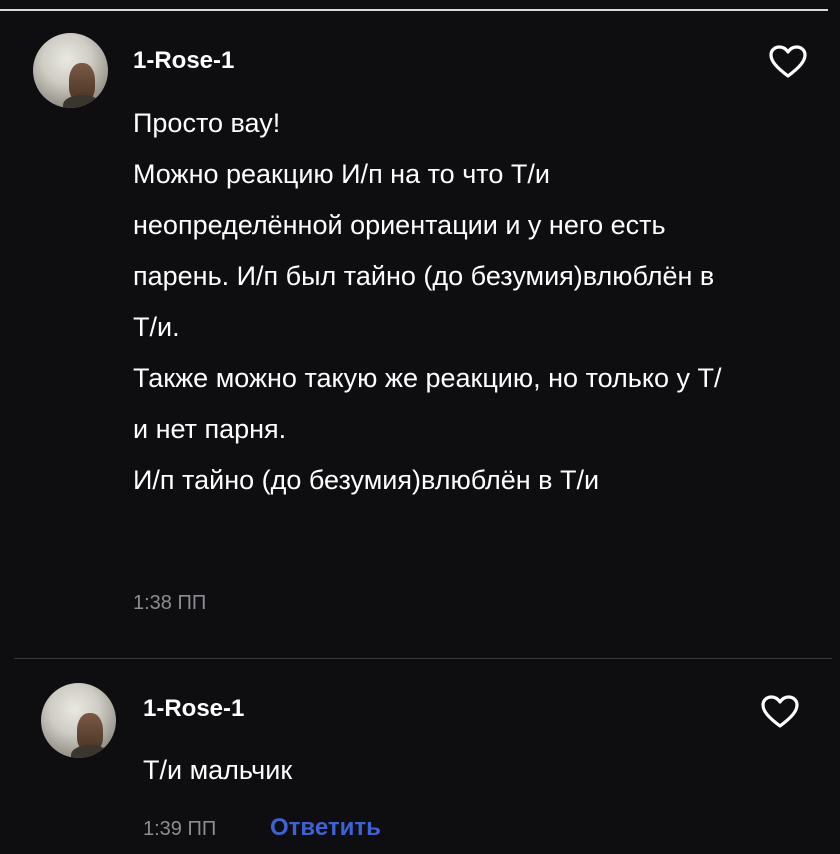  I want to click on top-divider, so click(414, 5).